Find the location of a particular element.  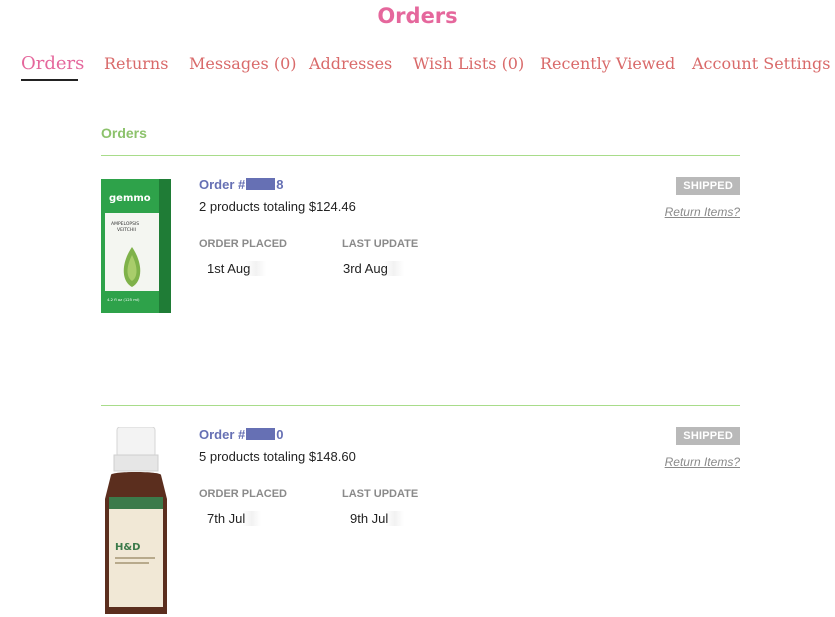

product-thumbnail: H&D is located at coordinates (136, 520).